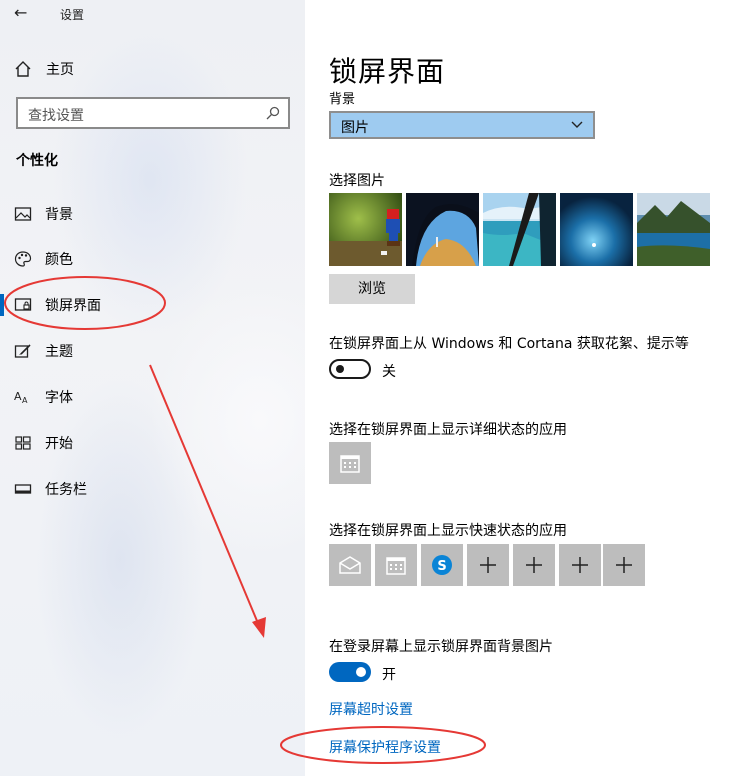  I want to click on sidebar-item-lockscreen: 锁屏界面, so click(57, 305).